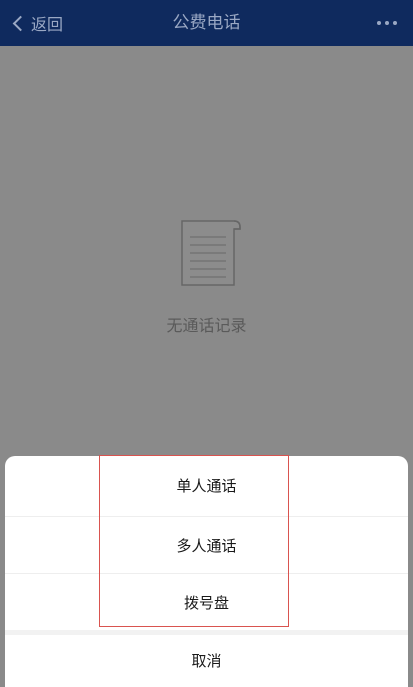 This screenshot has width=413, height=687. What do you see at coordinates (206, 325) in the screenshot?
I see `empty-state-text: 无通话记录` at bounding box center [206, 325].